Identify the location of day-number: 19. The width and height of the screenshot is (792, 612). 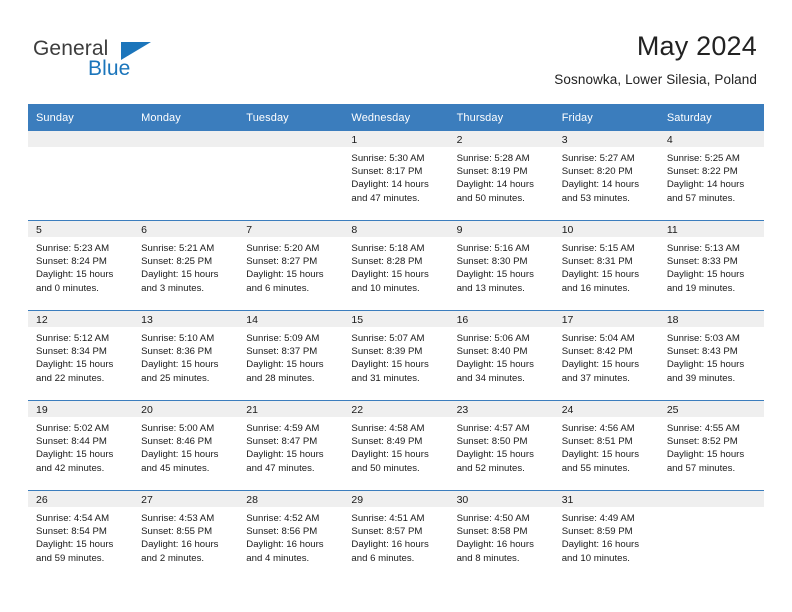
(81, 409).